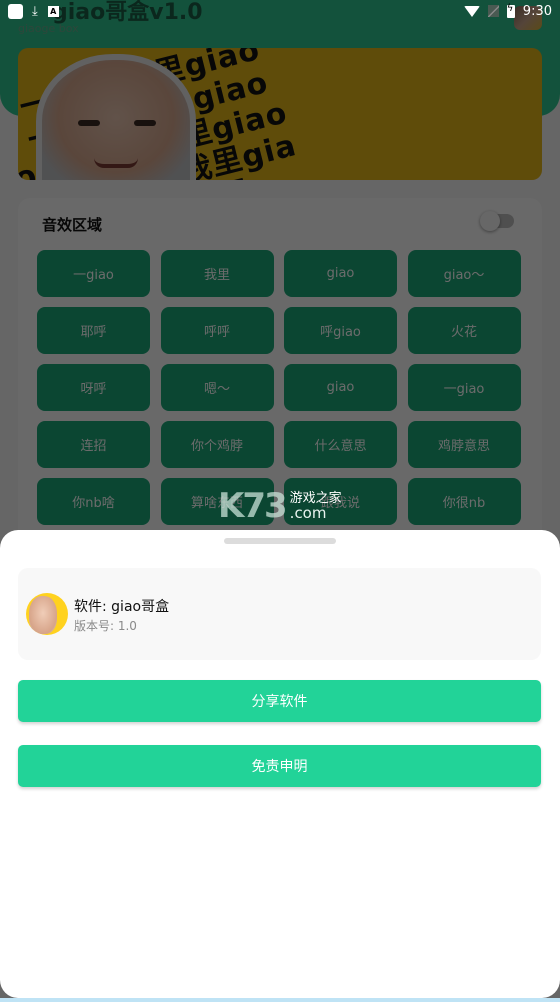 The width and height of the screenshot is (560, 1002). Describe the element at coordinates (308, 513) in the screenshot. I see `watermark-line2: .com` at that location.